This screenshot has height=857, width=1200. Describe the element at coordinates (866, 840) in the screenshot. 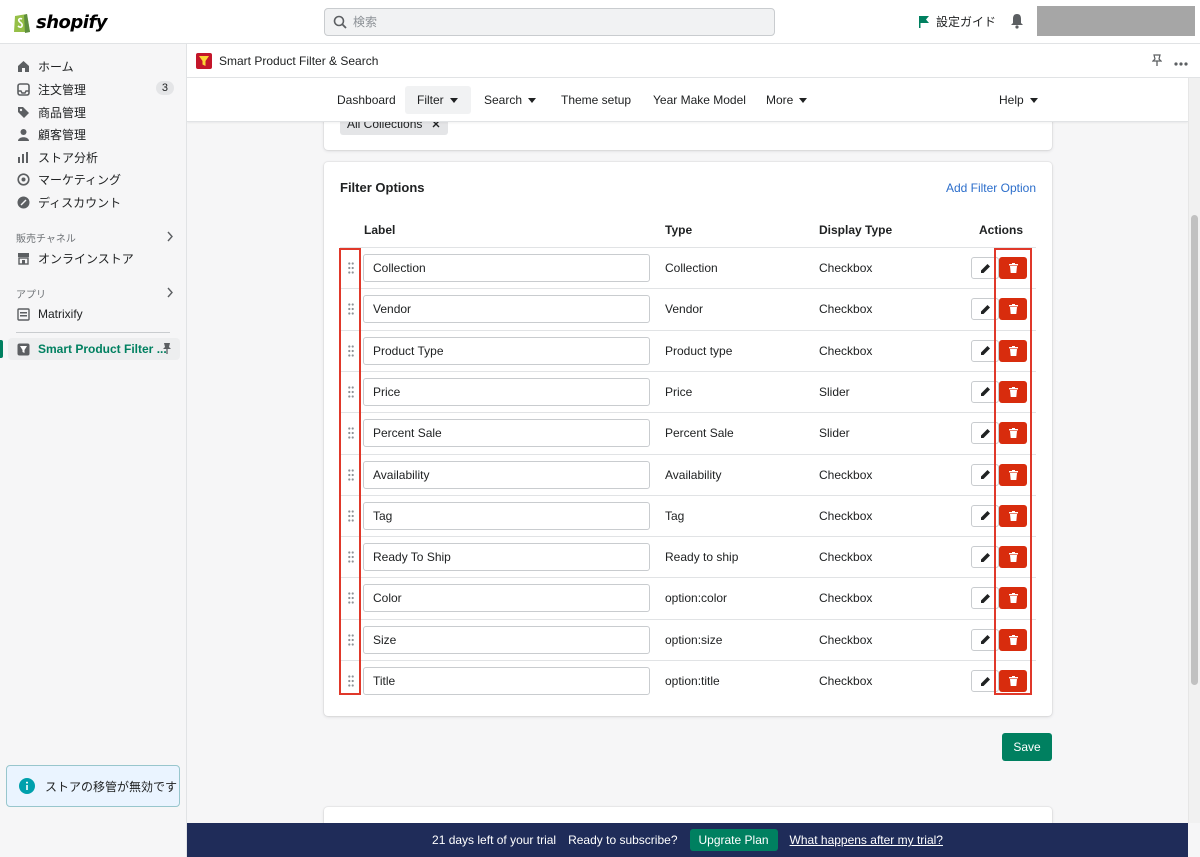

I see `trial-info-link: What happens after my trial?` at that location.